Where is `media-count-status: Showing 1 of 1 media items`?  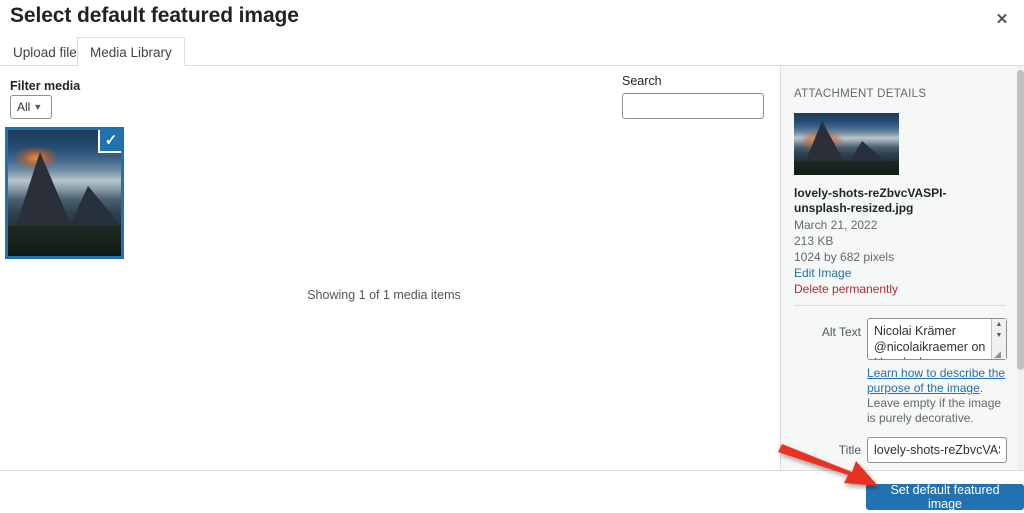 media-count-status: Showing 1 of 1 media items is located at coordinates (384, 295).